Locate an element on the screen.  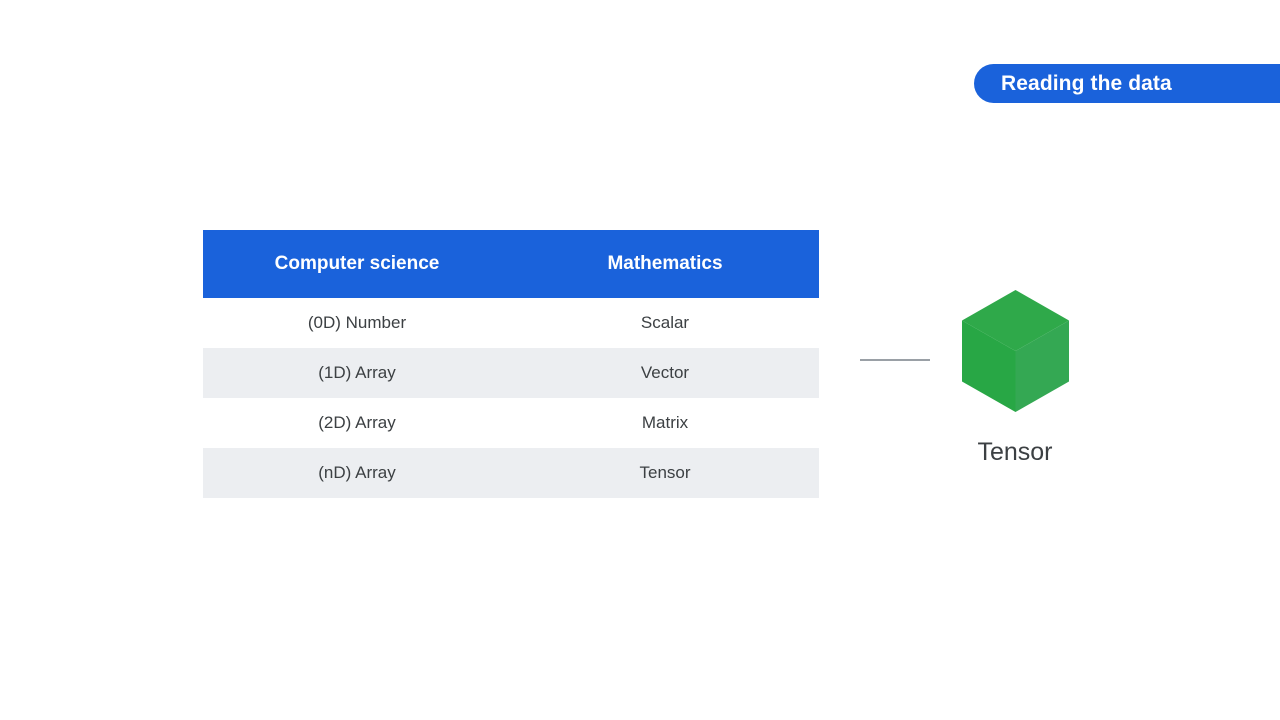
table-header-row: Computer science Mathematics is located at coordinates (511, 264).